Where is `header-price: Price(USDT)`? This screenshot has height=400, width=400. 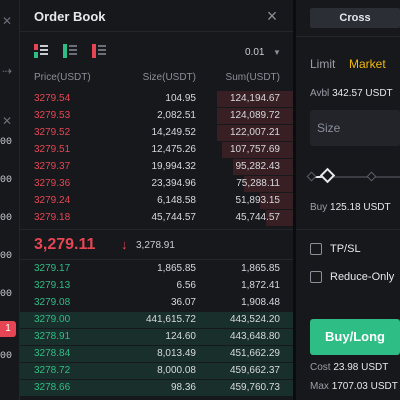 header-price: Price(USDT) is located at coordinates (62, 77).